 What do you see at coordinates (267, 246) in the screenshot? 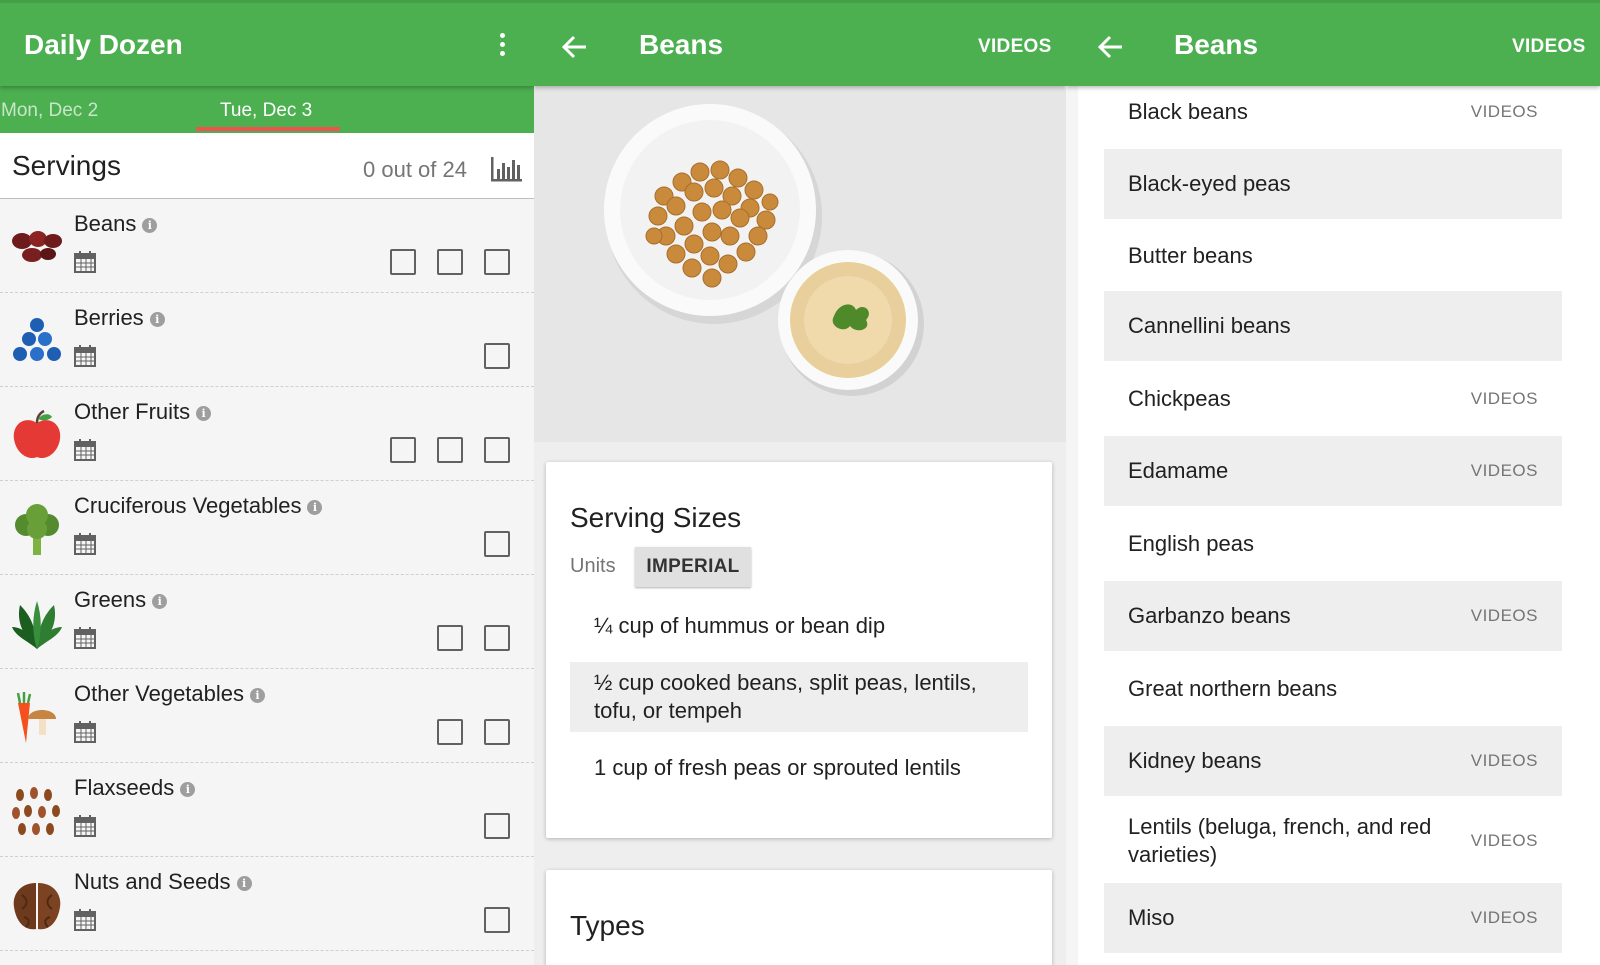
I see `food-row-beans: Beans i` at bounding box center [267, 246].